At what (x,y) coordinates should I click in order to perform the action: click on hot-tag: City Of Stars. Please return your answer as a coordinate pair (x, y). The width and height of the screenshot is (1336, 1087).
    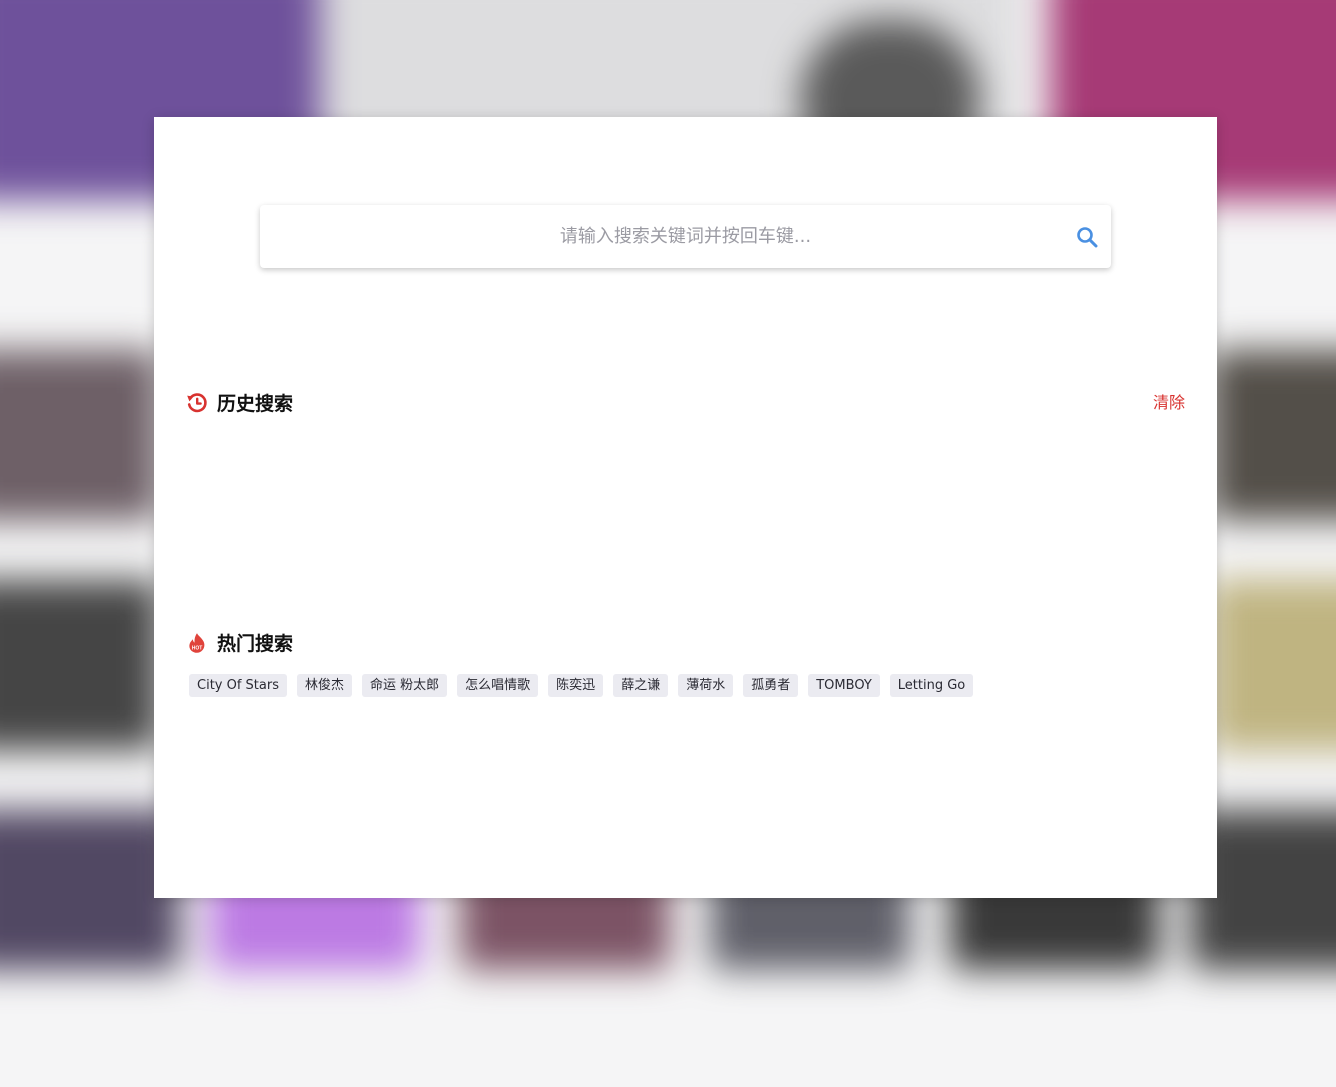
    Looking at the image, I should click on (238, 685).